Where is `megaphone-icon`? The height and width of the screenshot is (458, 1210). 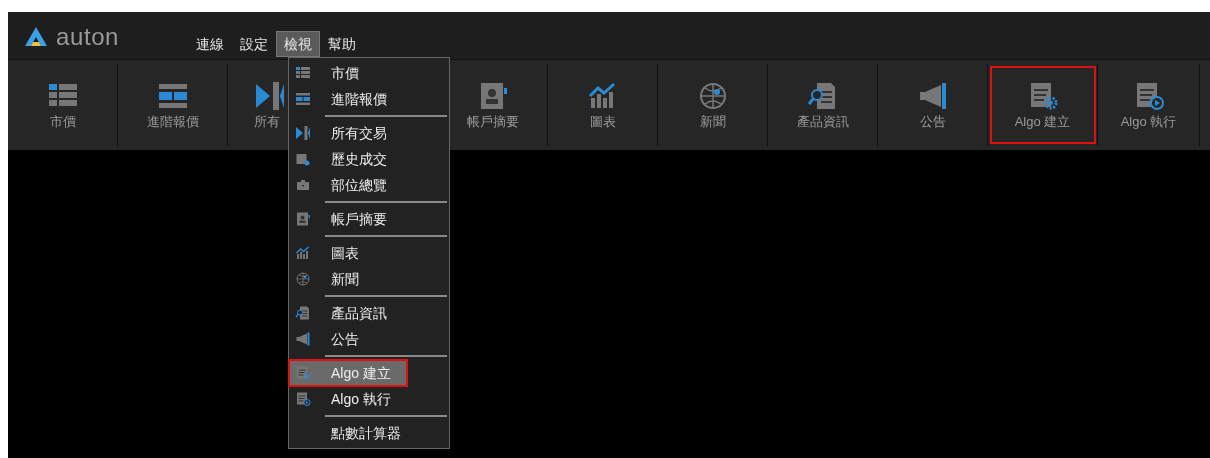
megaphone-icon is located at coordinates (303, 339).